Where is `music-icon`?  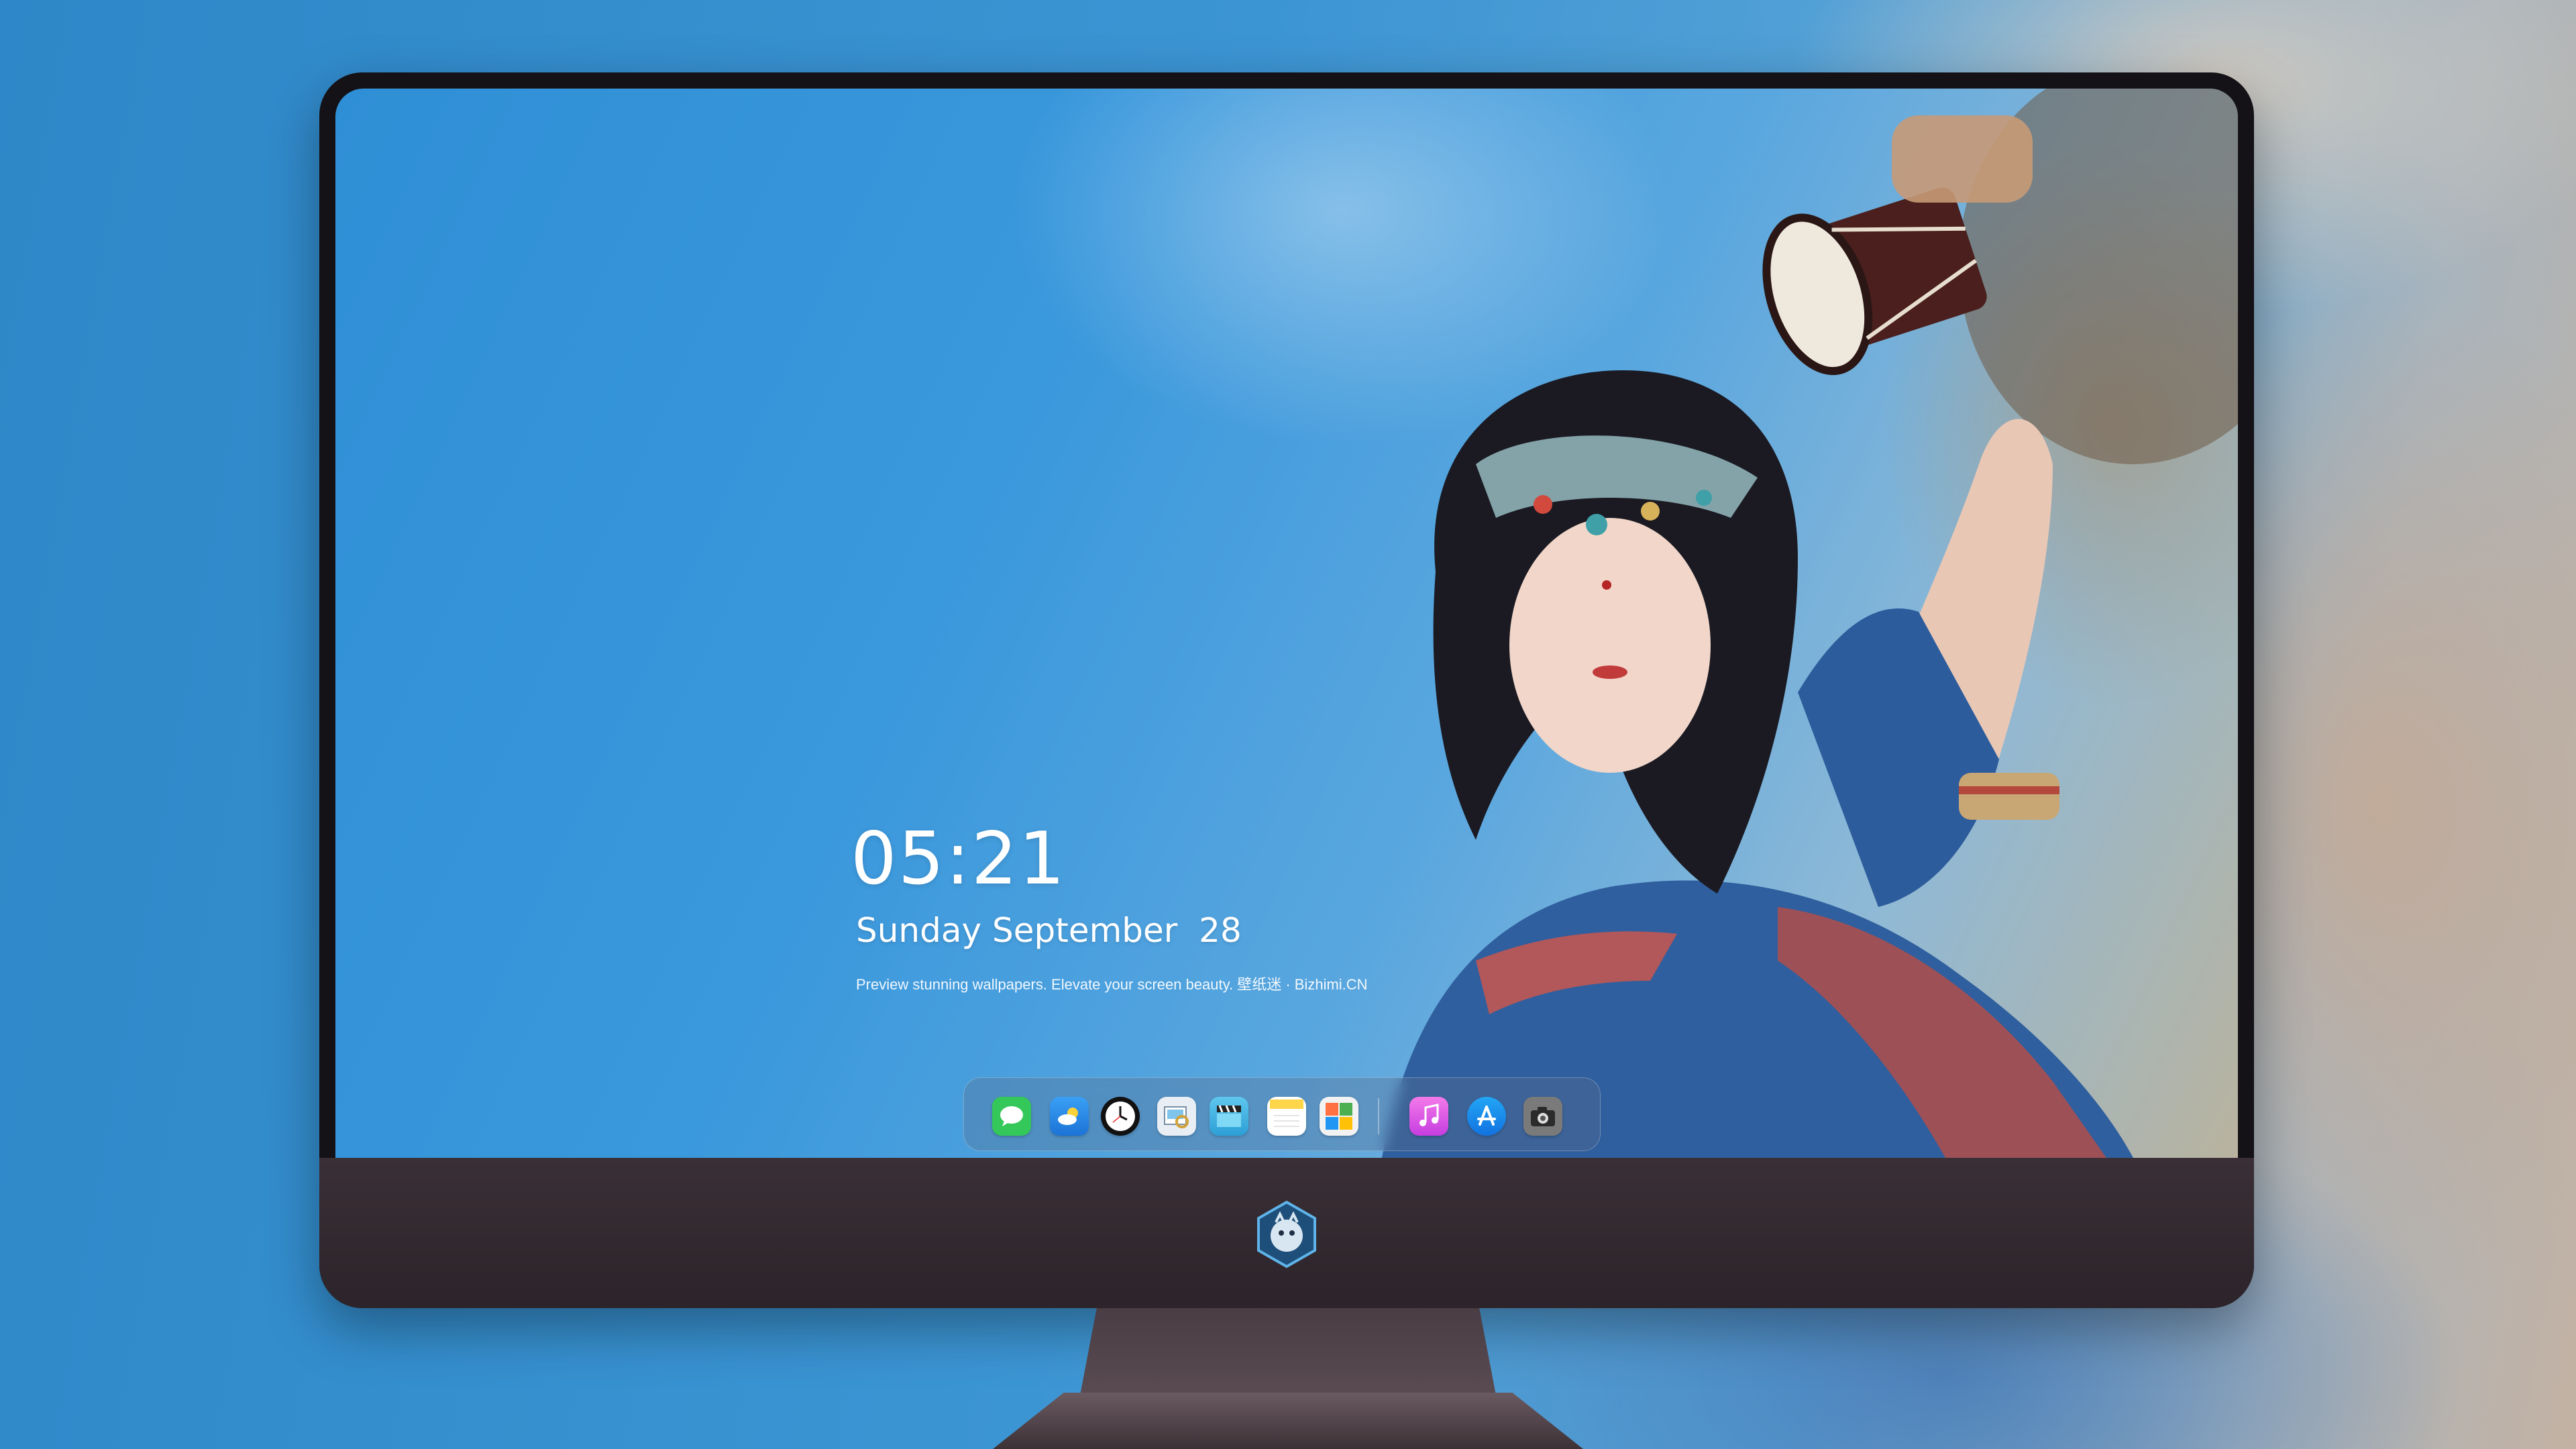
music-icon is located at coordinates (1428, 1116).